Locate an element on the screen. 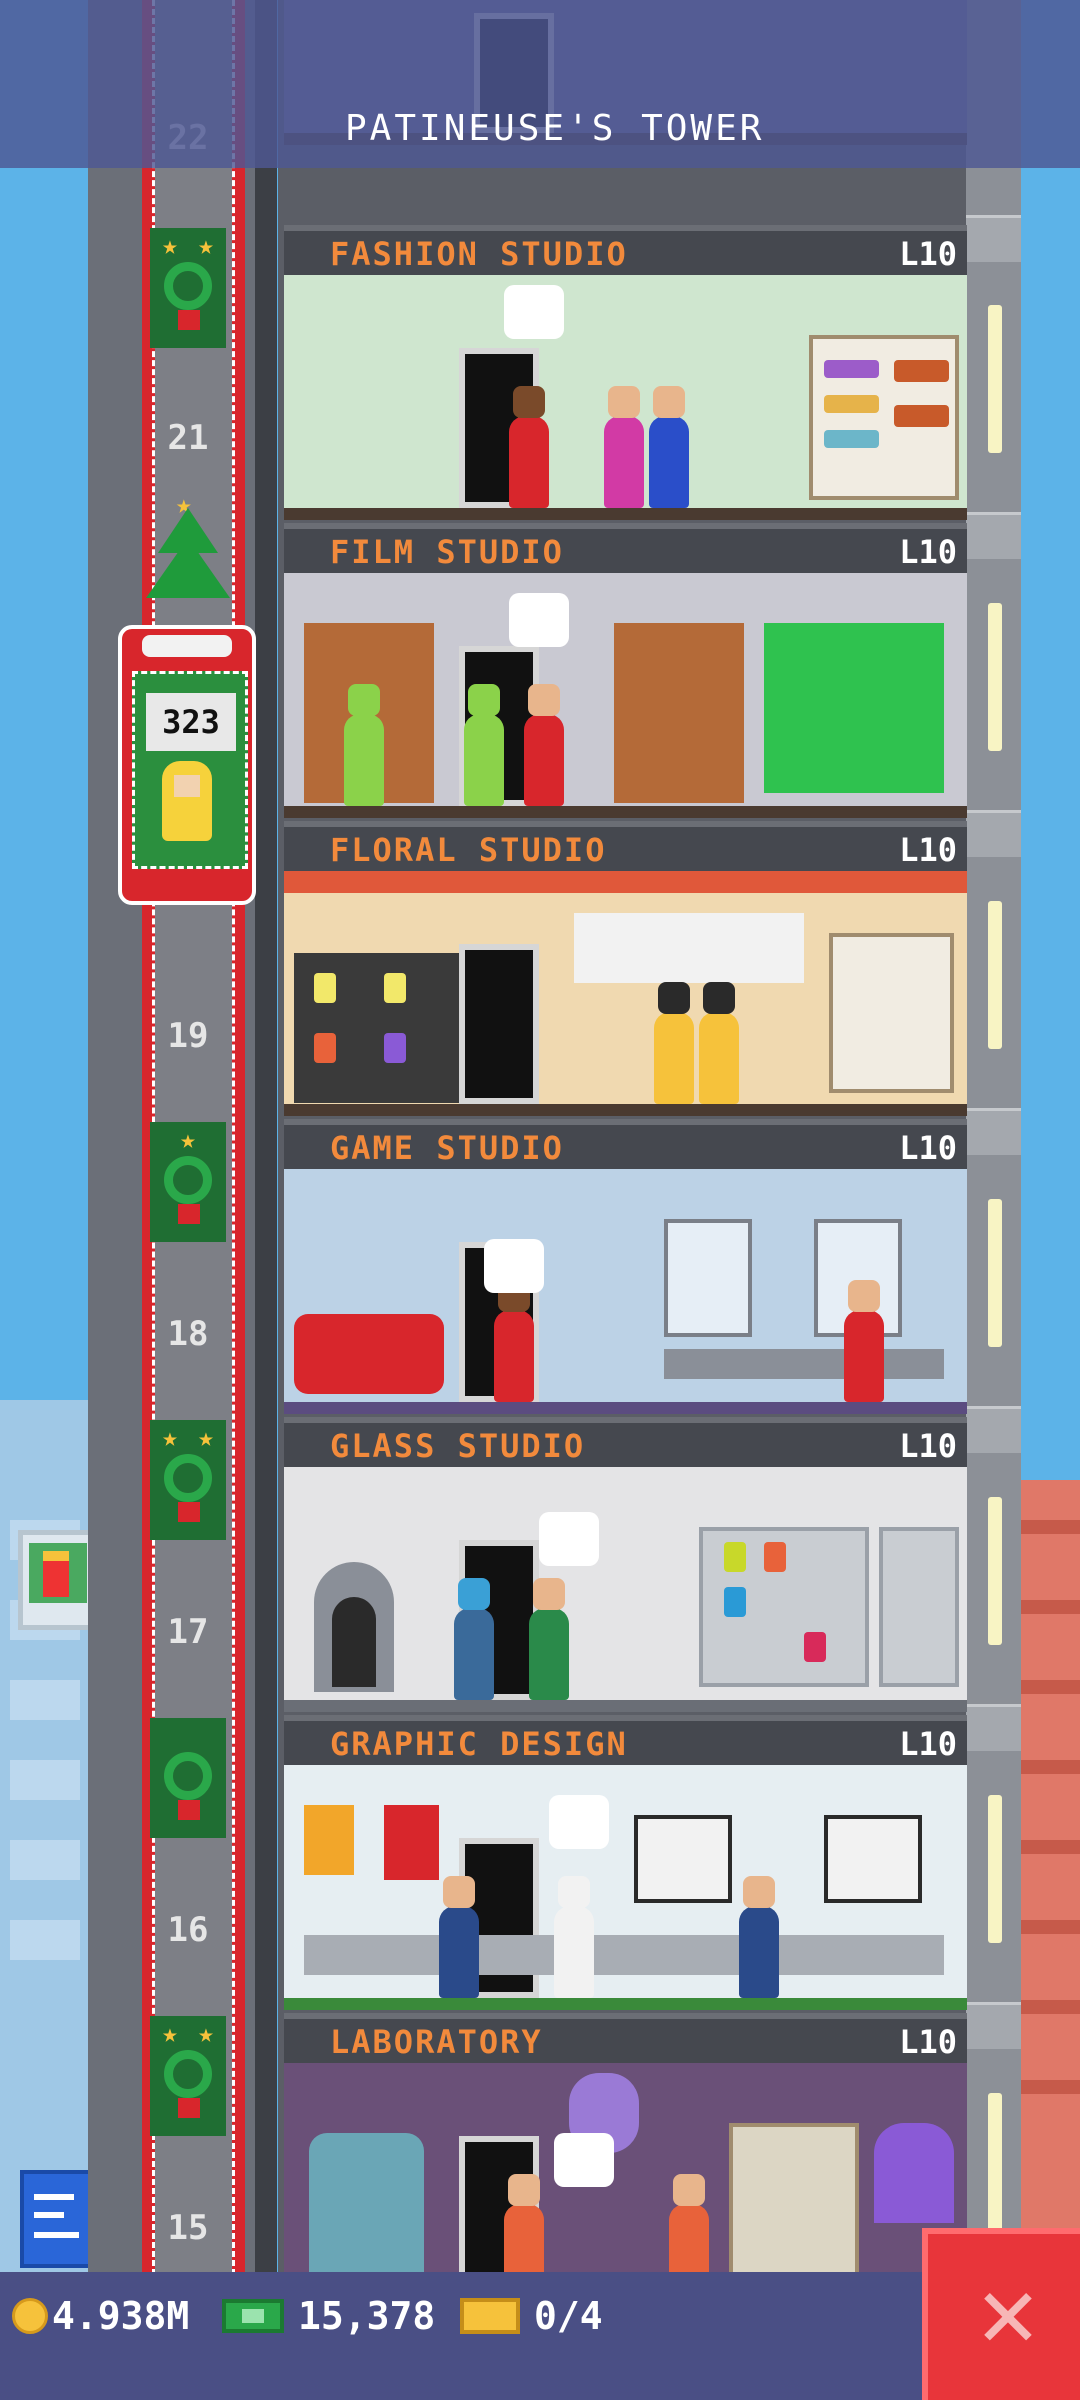  floor-name: FILM STUDIO is located at coordinates (447, 552).